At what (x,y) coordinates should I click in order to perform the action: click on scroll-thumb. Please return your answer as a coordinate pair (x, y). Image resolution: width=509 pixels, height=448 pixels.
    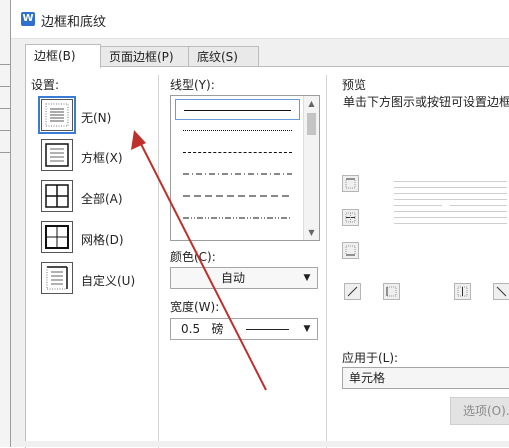
    Looking at the image, I should click on (311, 124).